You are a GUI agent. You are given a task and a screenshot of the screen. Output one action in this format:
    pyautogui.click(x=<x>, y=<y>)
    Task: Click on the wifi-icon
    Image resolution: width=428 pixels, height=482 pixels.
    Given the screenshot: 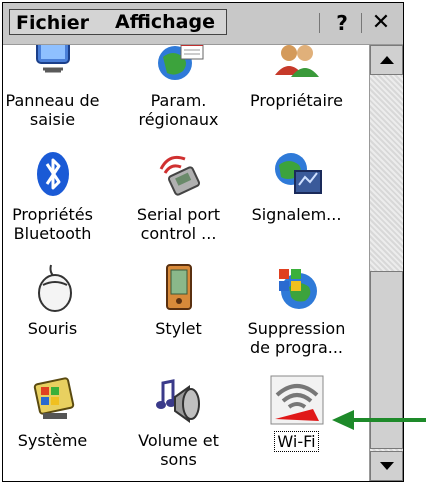 What is the action you would take?
    pyautogui.click(x=297, y=400)
    